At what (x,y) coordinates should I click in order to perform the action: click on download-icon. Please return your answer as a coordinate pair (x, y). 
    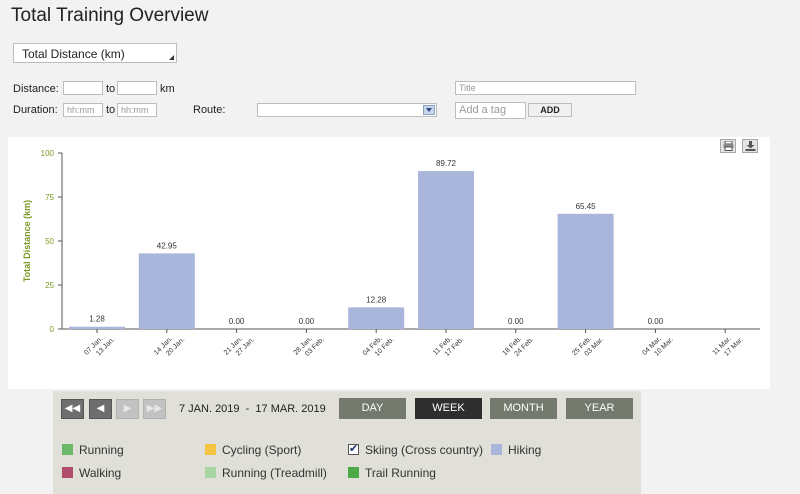
    Looking at the image, I should click on (750, 146).